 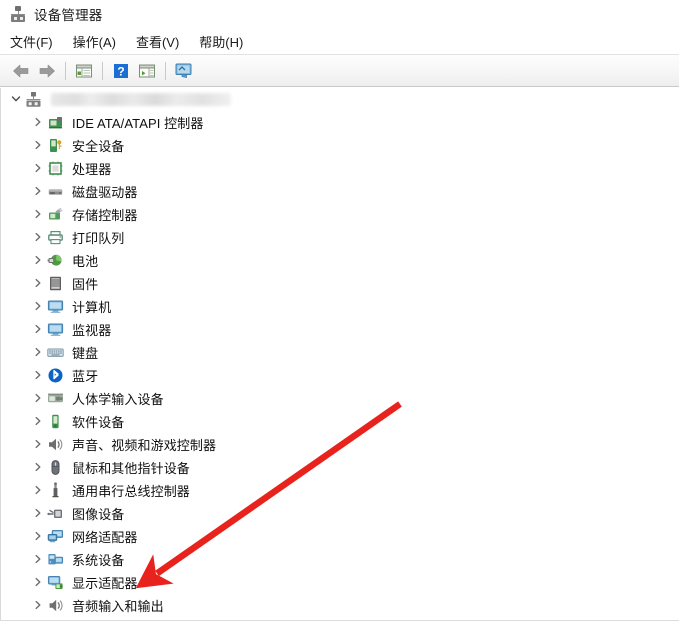 What do you see at coordinates (221, 41) in the screenshot?
I see `menu-help: 帮助(H)` at bounding box center [221, 41].